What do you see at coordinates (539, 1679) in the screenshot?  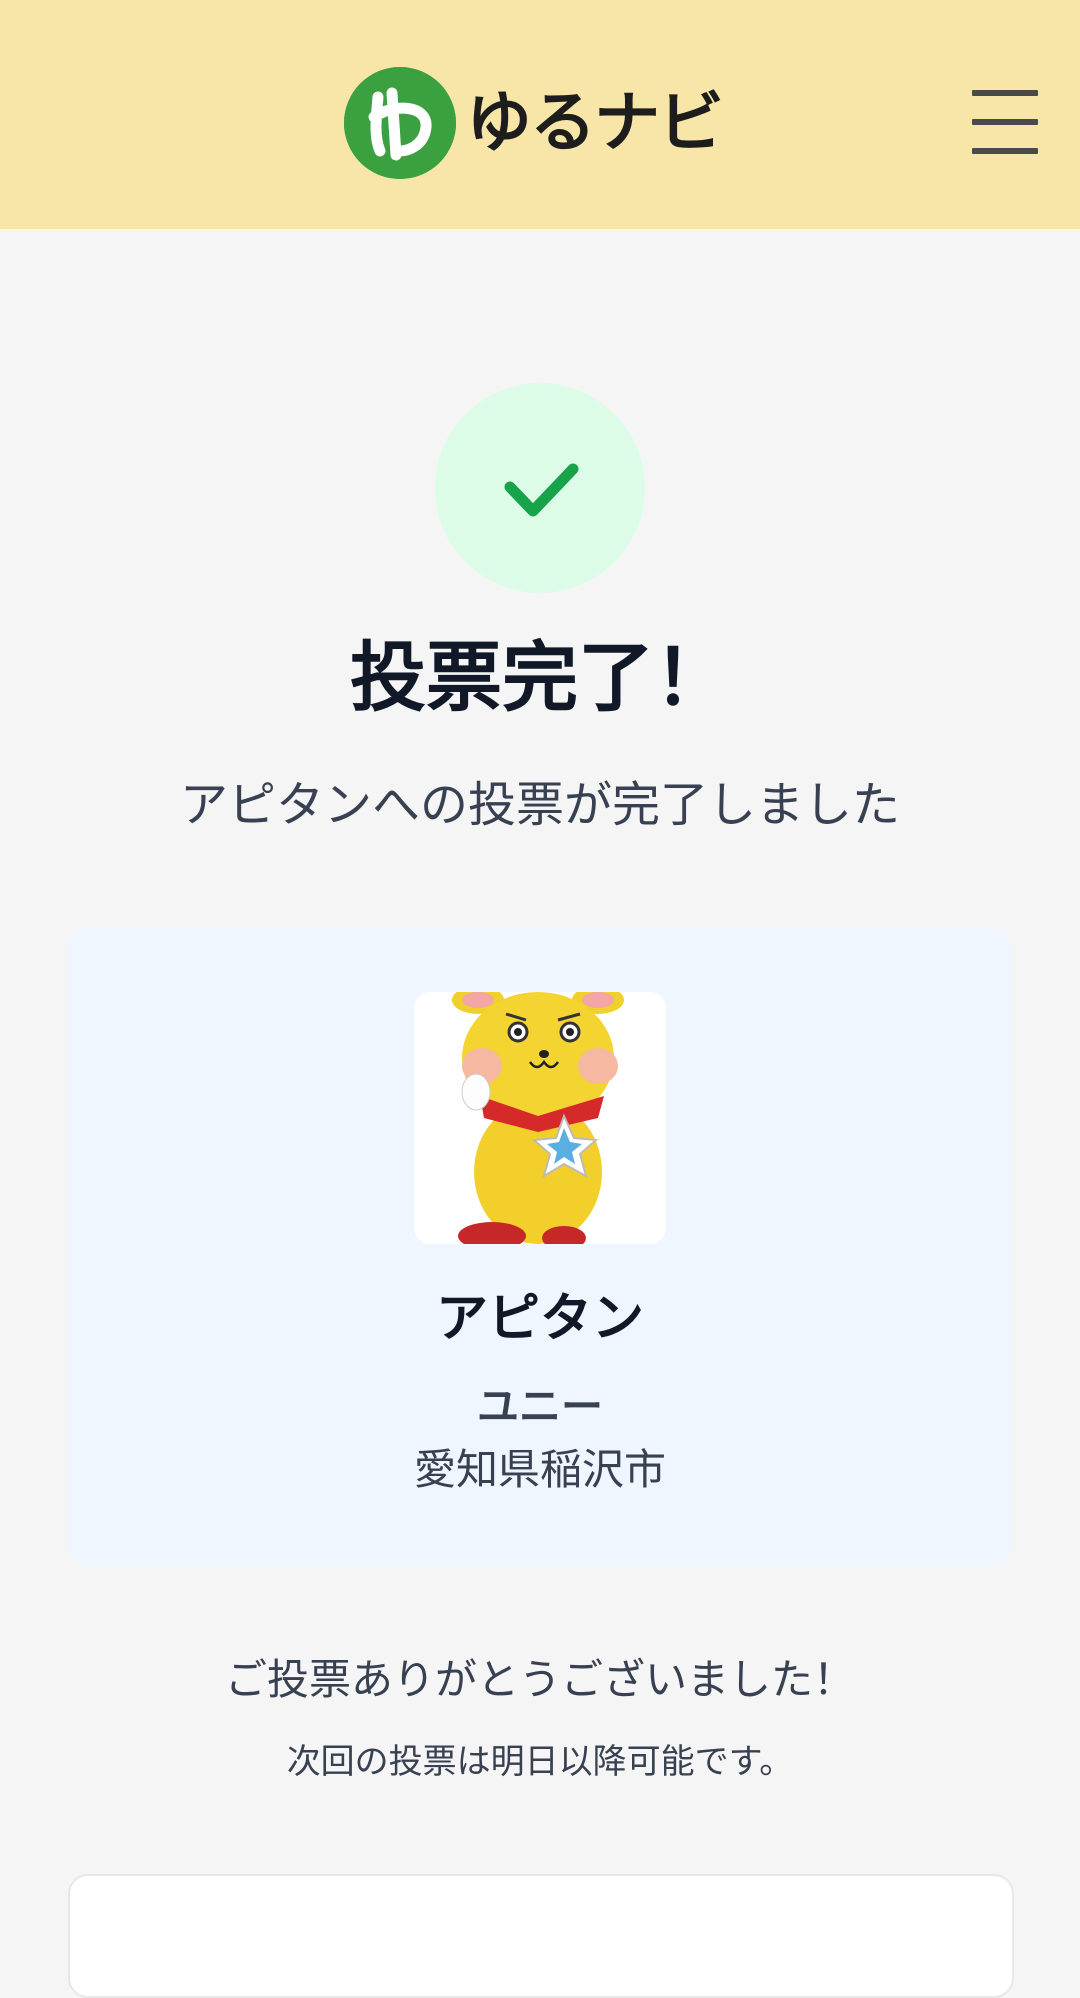 I see `thanks-message: ご投票ありがとうございました！` at bounding box center [539, 1679].